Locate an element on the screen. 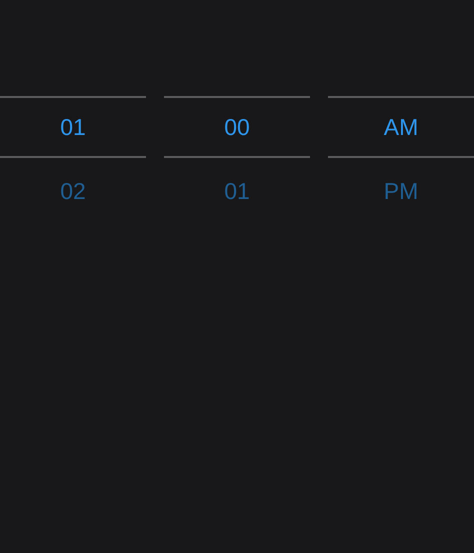  selected-value: AM is located at coordinates (401, 127).